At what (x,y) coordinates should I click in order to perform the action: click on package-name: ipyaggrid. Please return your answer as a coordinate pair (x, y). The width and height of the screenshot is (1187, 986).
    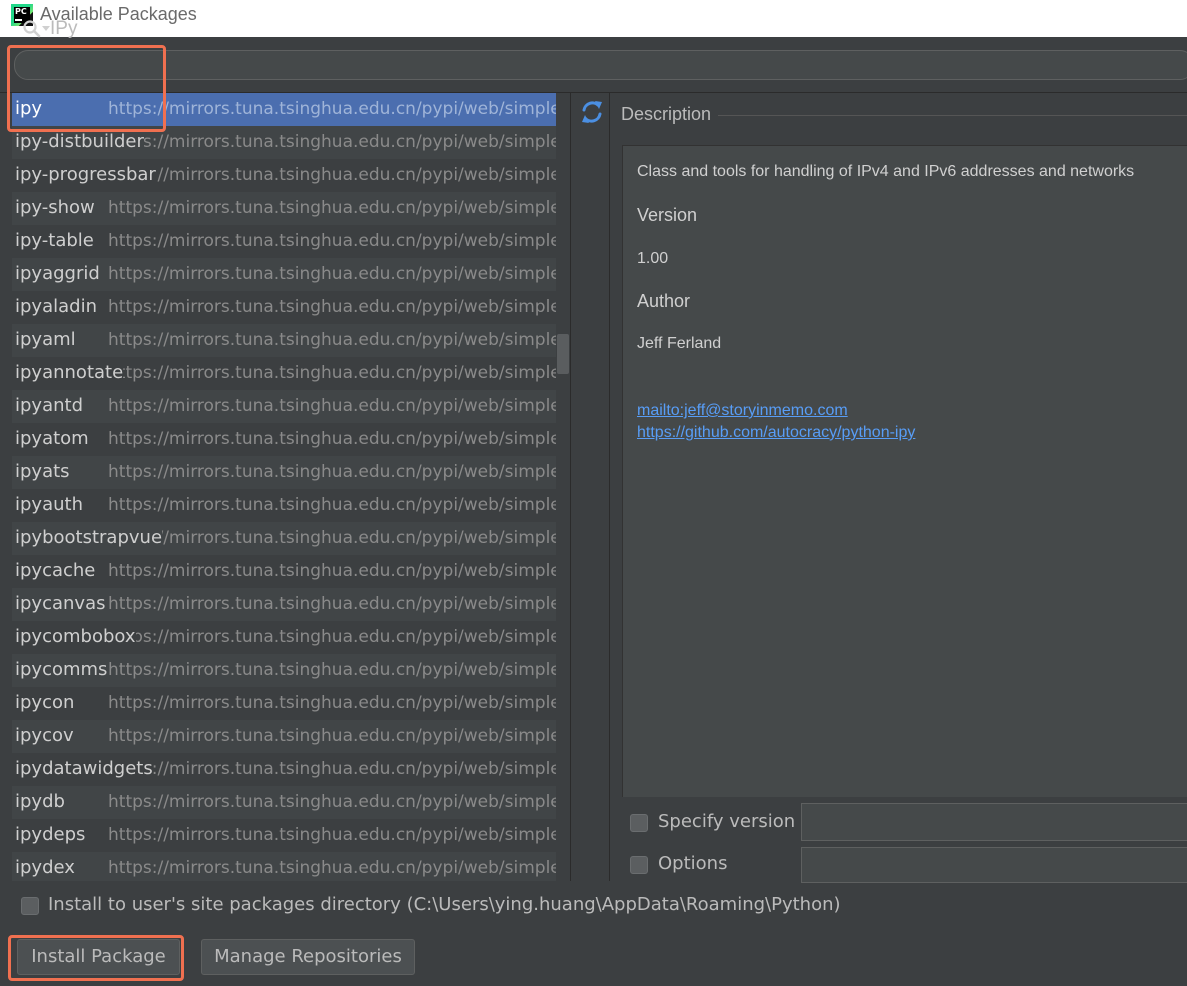
    Looking at the image, I should click on (57, 273).